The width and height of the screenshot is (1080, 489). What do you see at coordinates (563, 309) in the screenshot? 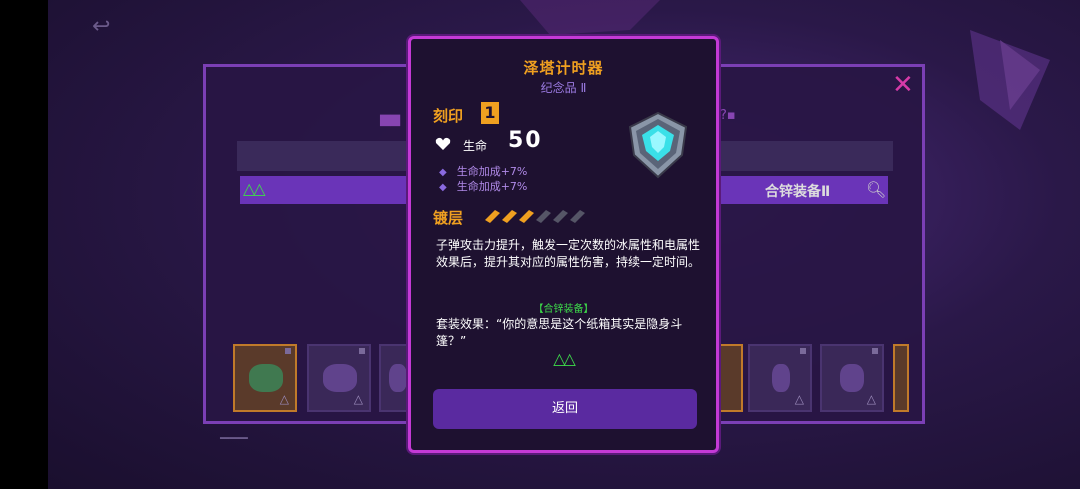
I see `set-name: 【合锌装备】` at bounding box center [563, 309].